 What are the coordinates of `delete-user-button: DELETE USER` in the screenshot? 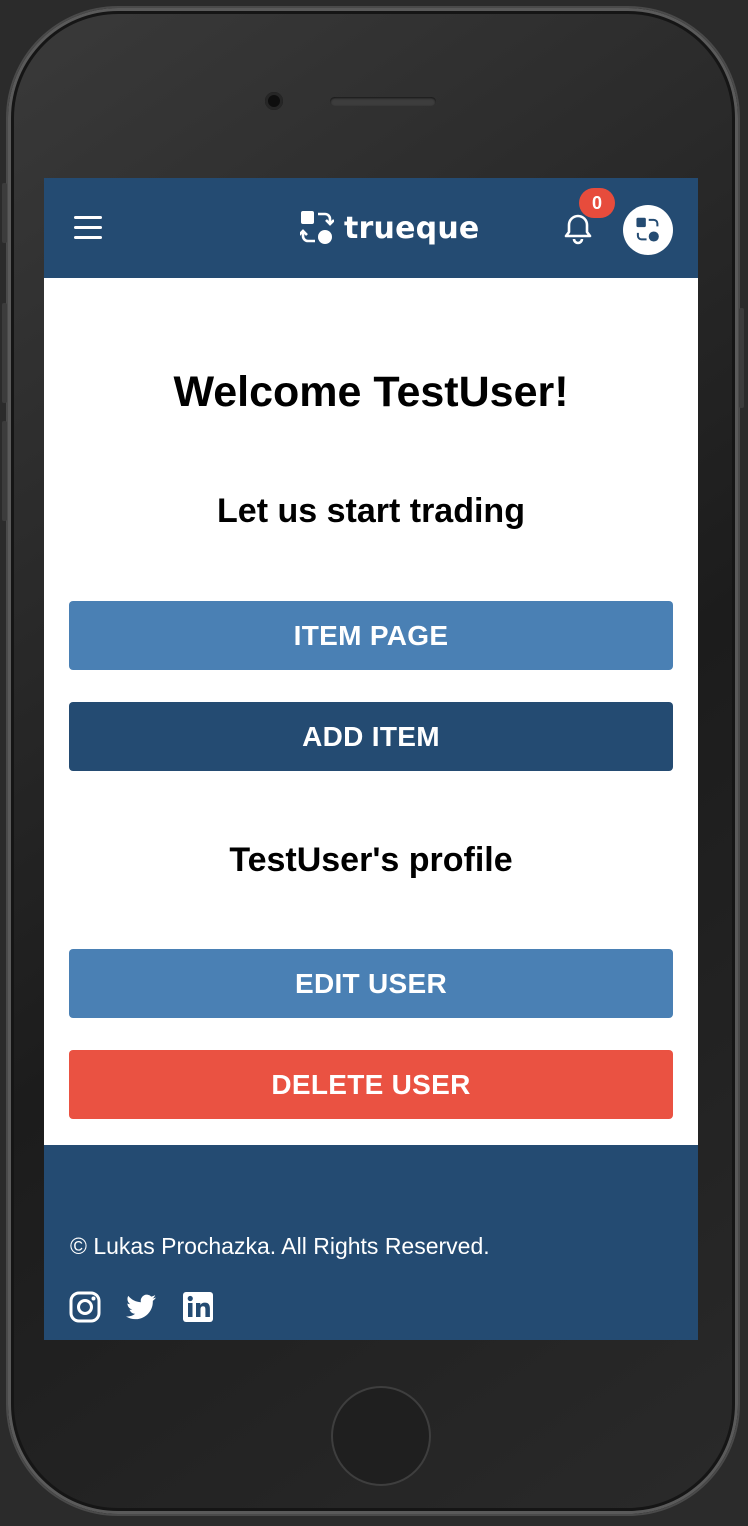 It's located at (371, 1084).